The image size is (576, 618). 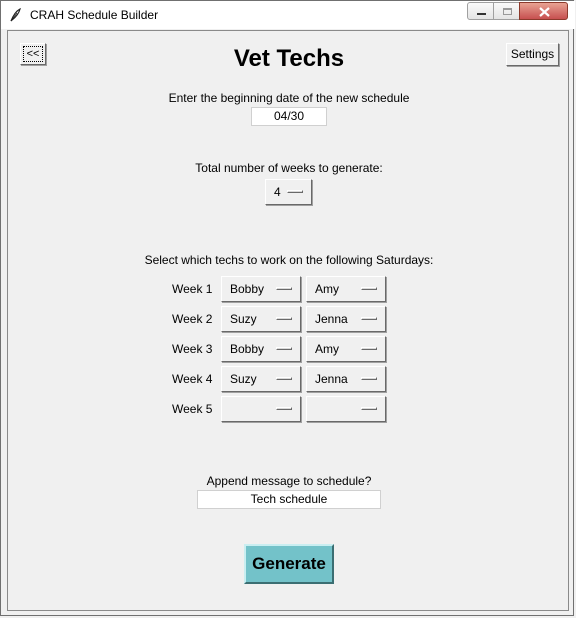 I want to click on minimize-icon, so click(x=481, y=14).